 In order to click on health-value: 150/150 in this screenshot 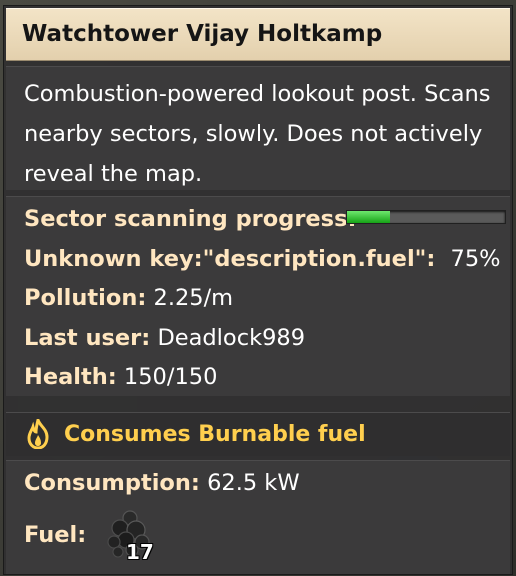, I will do `click(170, 377)`.